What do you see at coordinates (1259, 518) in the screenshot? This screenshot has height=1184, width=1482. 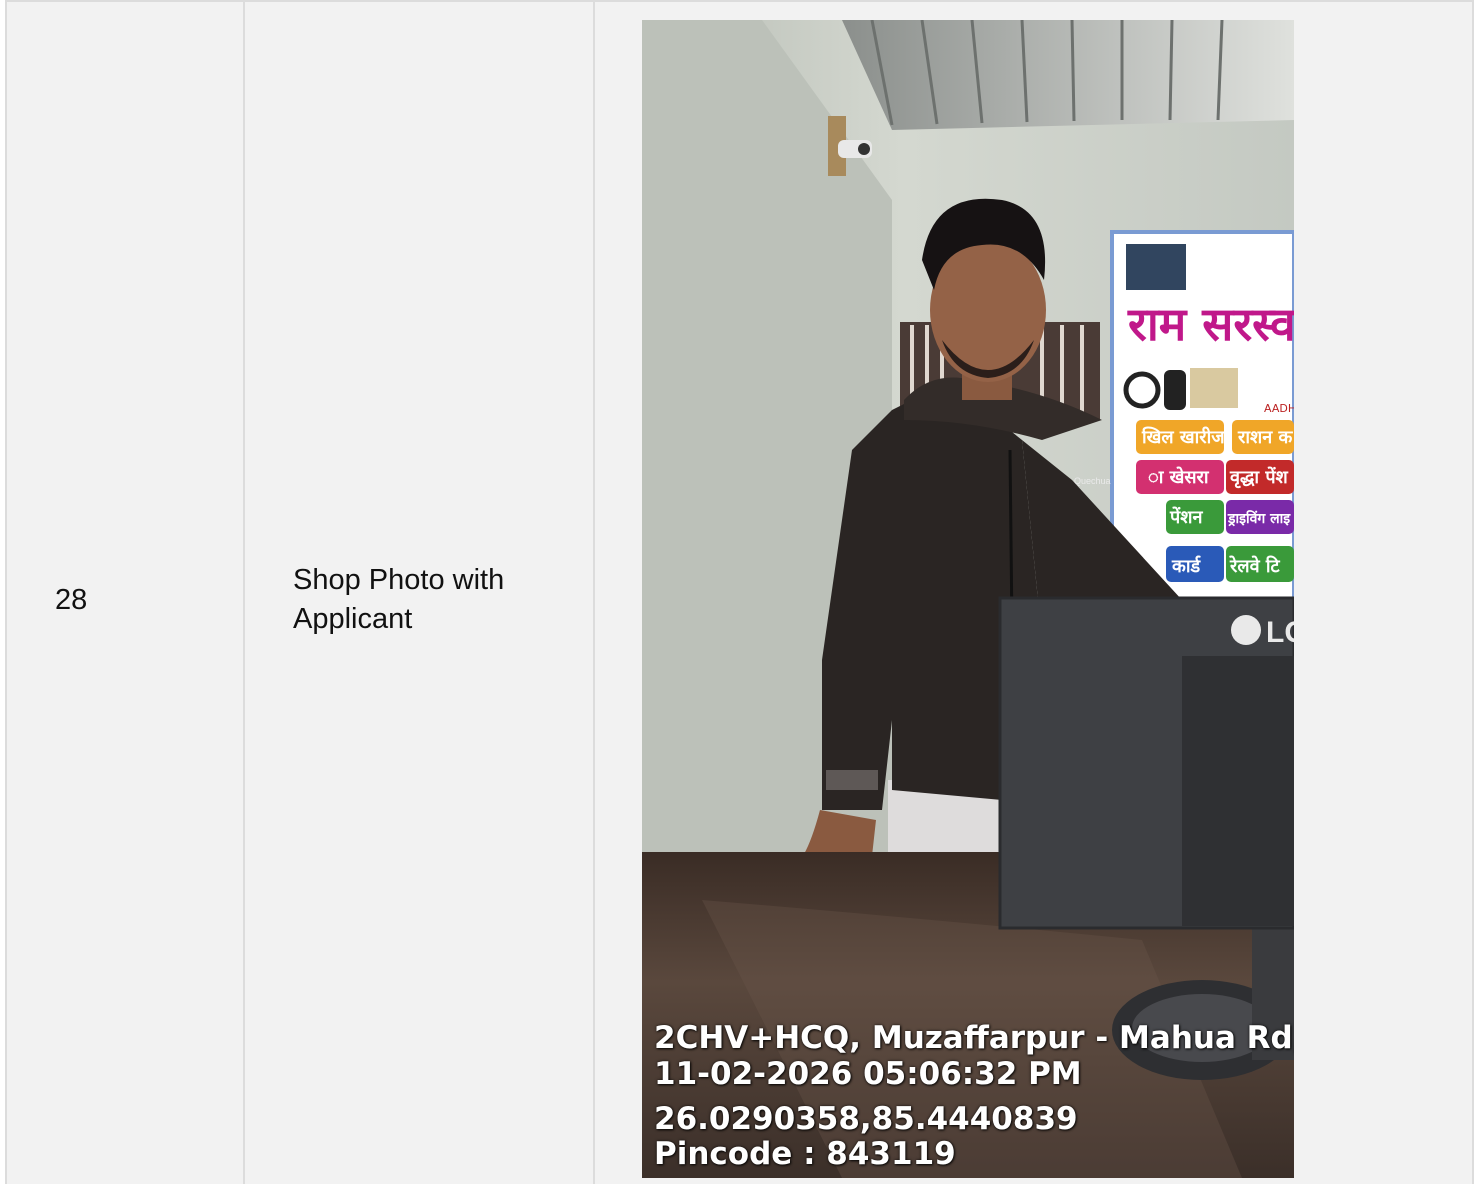 I see `sign-chip: ड्राइविंग लाइ` at bounding box center [1259, 518].